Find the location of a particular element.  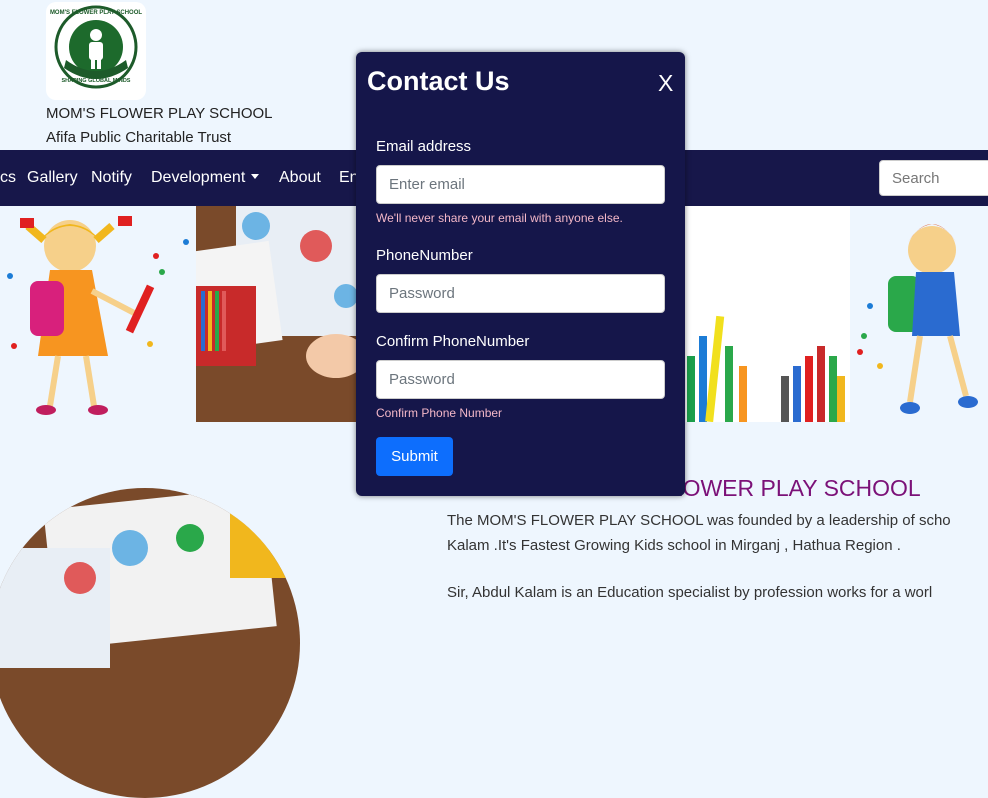

nav-item-about: About is located at coordinates (300, 178).